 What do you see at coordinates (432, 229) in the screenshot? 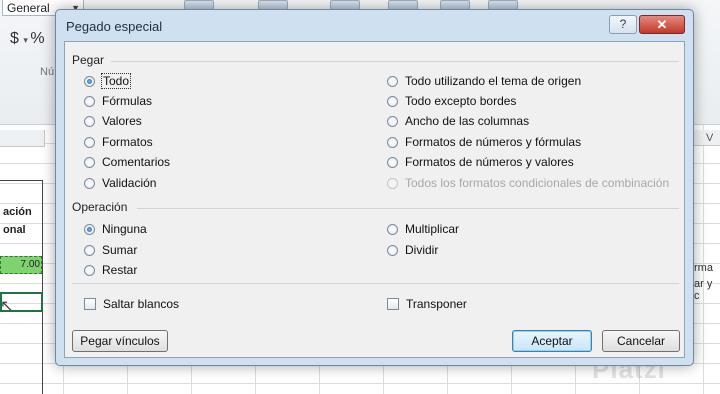
I see `radio-label: Multiplicar` at bounding box center [432, 229].